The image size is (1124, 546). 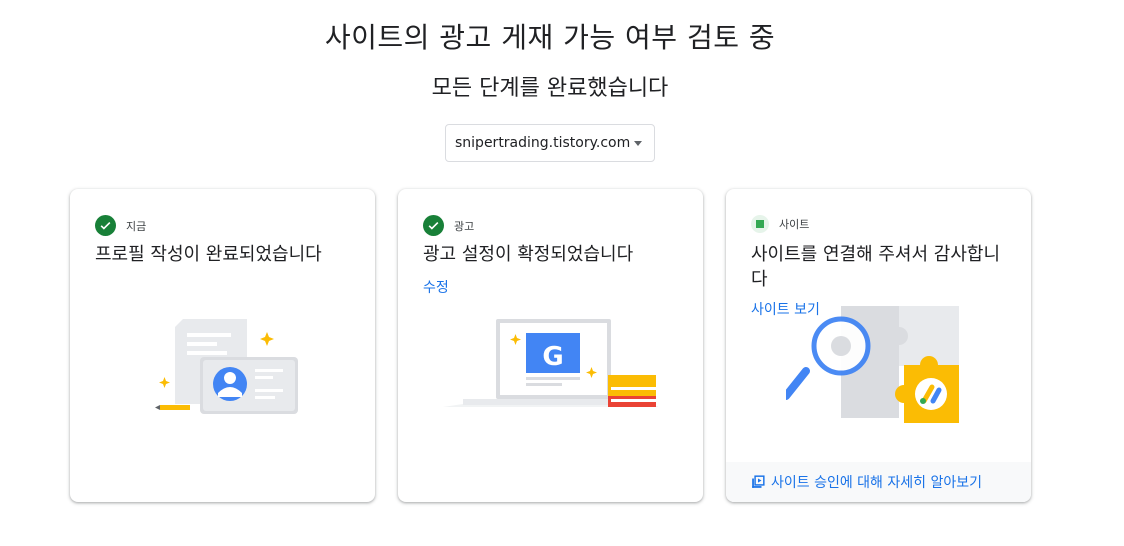 What do you see at coordinates (136, 226) in the screenshot?
I see `status-label: 지금` at bounding box center [136, 226].